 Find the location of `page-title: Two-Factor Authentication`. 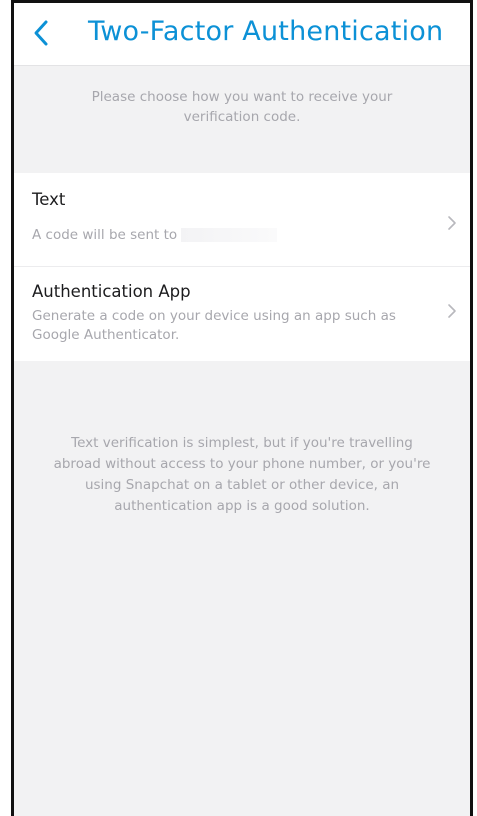

page-title: Two-Factor Authentication is located at coordinates (266, 31).